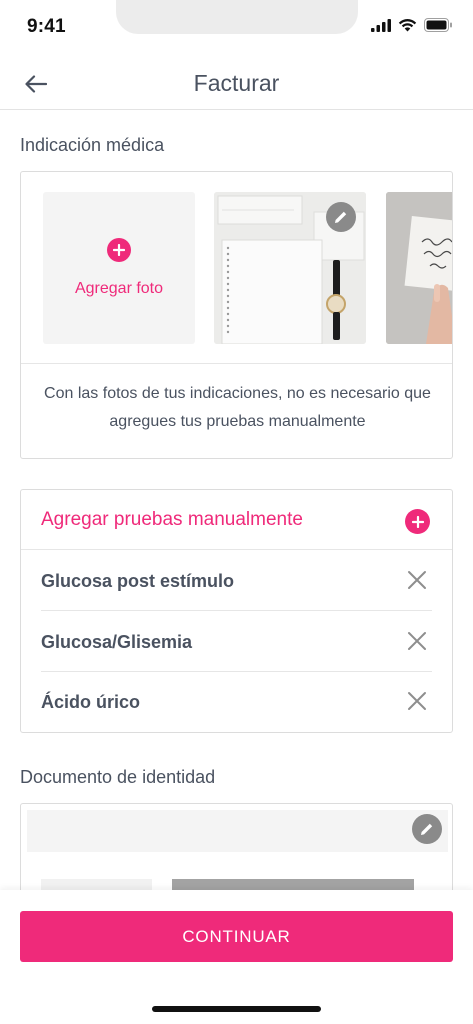 Image resolution: width=473 pixels, height=1024 pixels. Describe the element at coordinates (46, 26) in the screenshot. I see `status-time: 9:41` at that location.